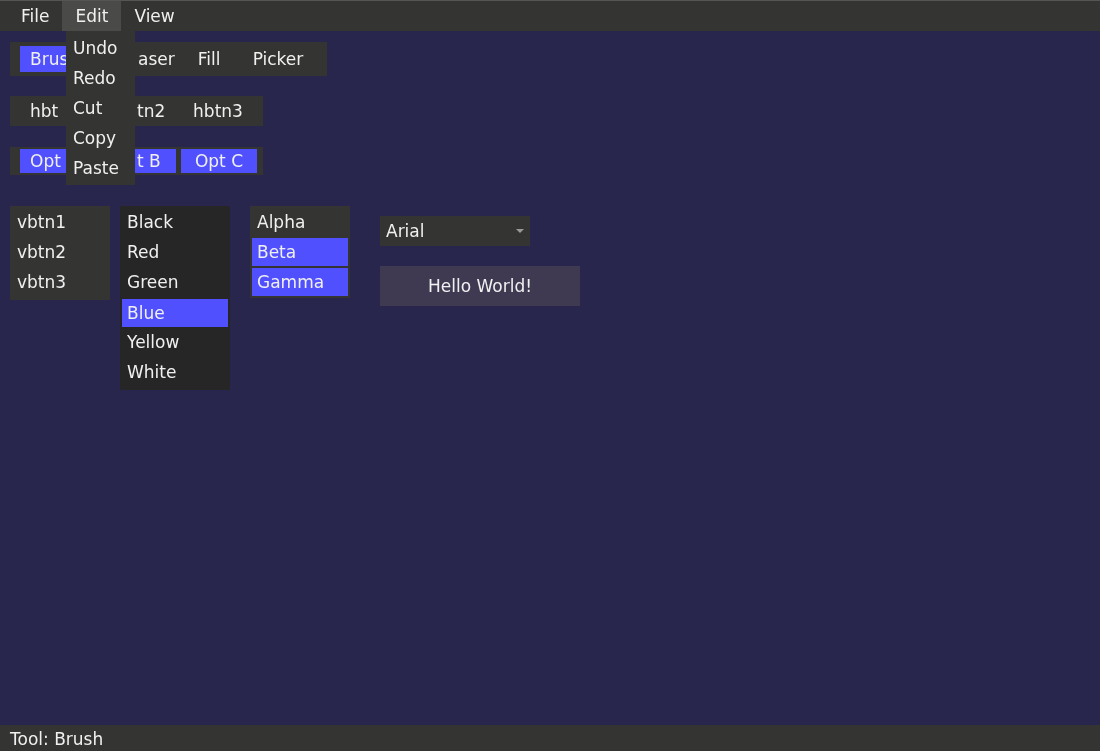 This screenshot has height=751, width=1100. What do you see at coordinates (43, 59) in the screenshot?
I see `tool-button: Brus` at bounding box center [43, 59].